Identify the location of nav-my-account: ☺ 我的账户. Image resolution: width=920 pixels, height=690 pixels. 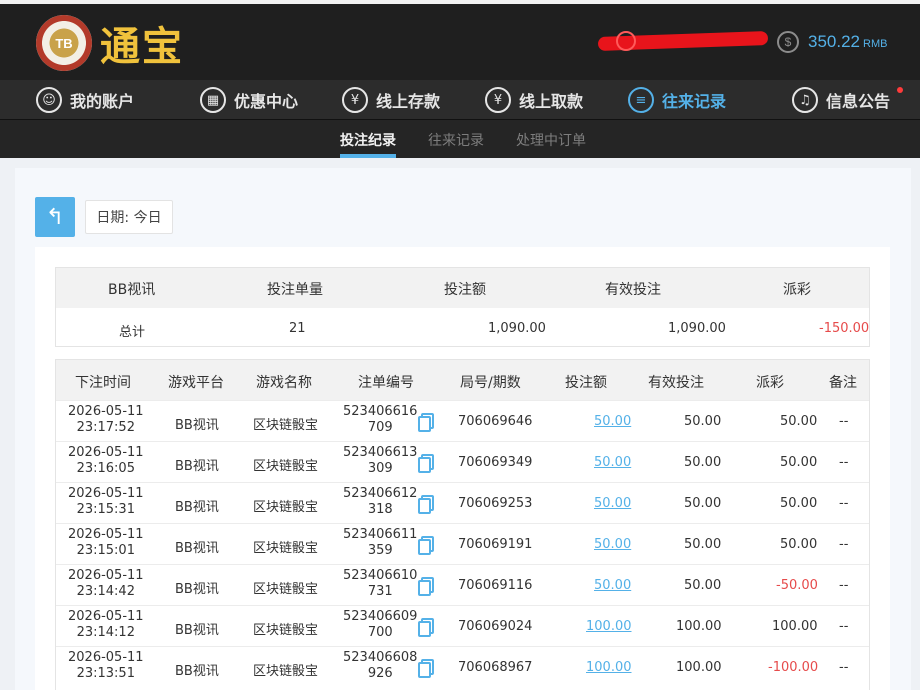
(85, 100).